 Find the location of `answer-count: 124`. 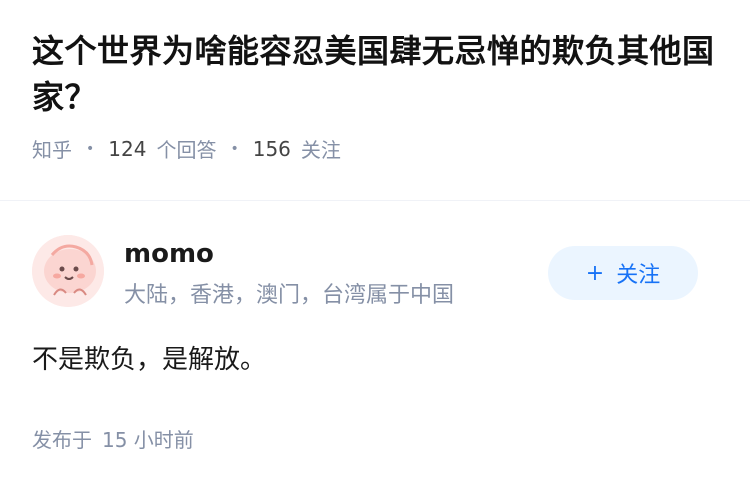

answer-count: 124 is located at coordinates (127, 148).